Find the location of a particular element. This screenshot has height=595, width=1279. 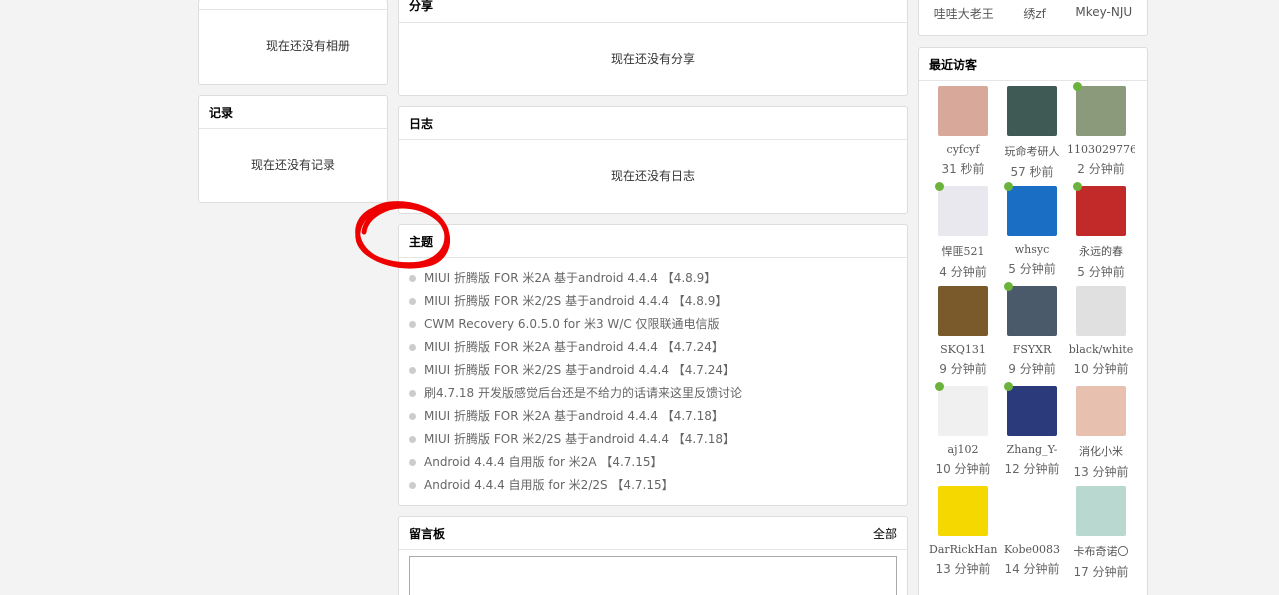

visit-time: 5 分钟前 is located at coordinates (1032, 269).